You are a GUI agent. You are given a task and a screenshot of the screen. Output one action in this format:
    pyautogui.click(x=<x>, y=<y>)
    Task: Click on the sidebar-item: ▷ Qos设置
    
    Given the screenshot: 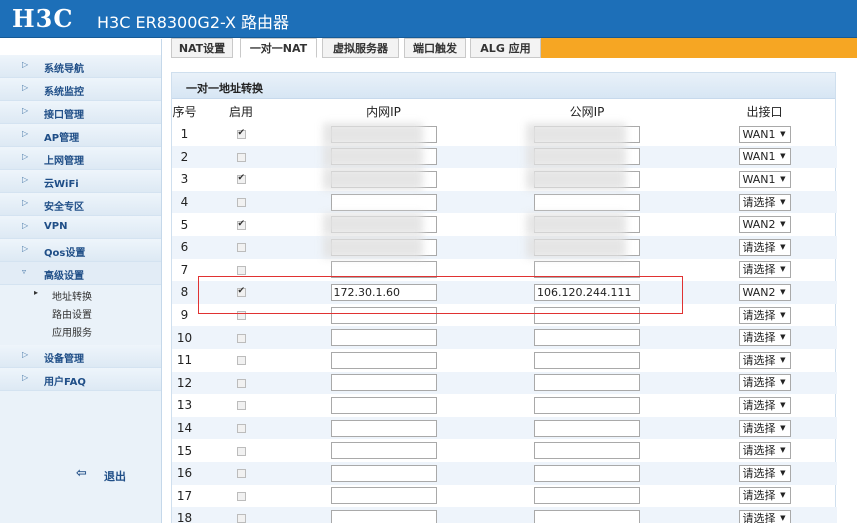 What is the action you would take?
    pyautogui.click(x=80, y=250)
    